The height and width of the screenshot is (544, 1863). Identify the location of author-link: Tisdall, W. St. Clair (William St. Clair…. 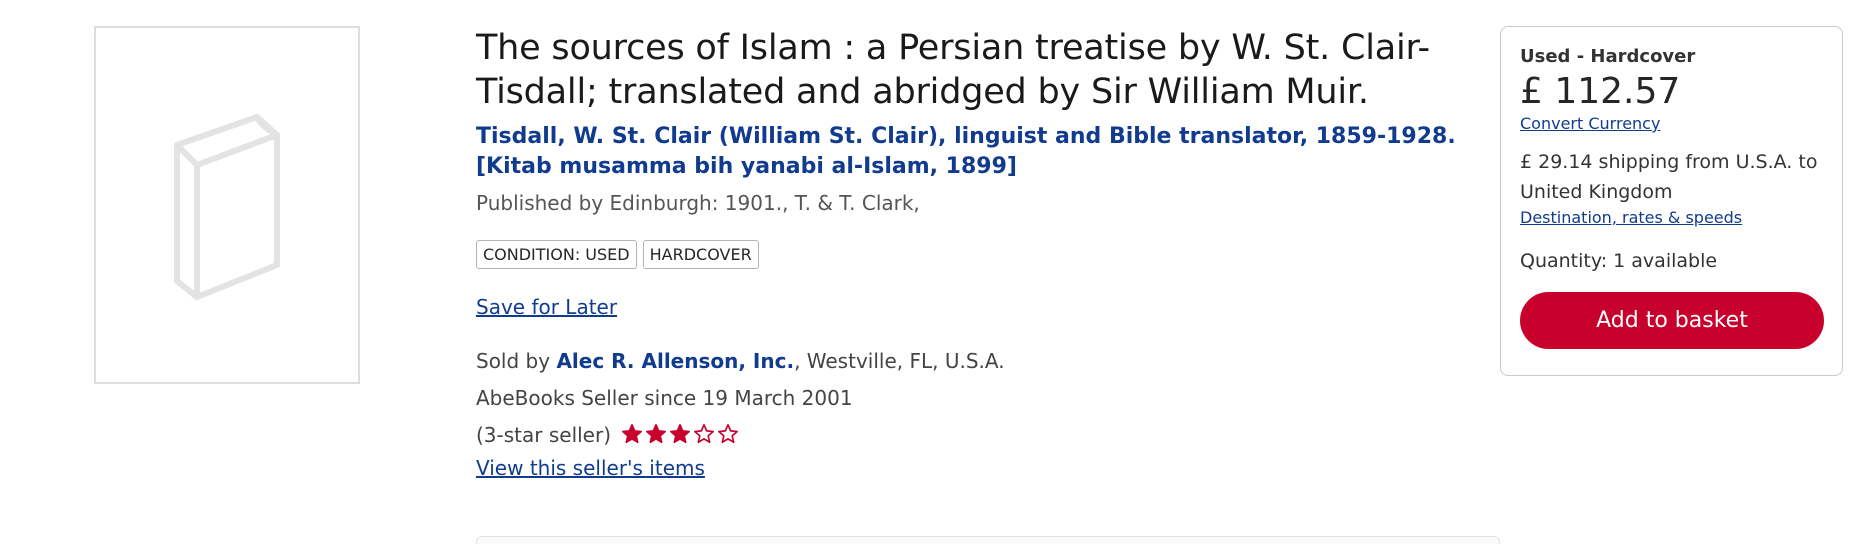
(971, 152).